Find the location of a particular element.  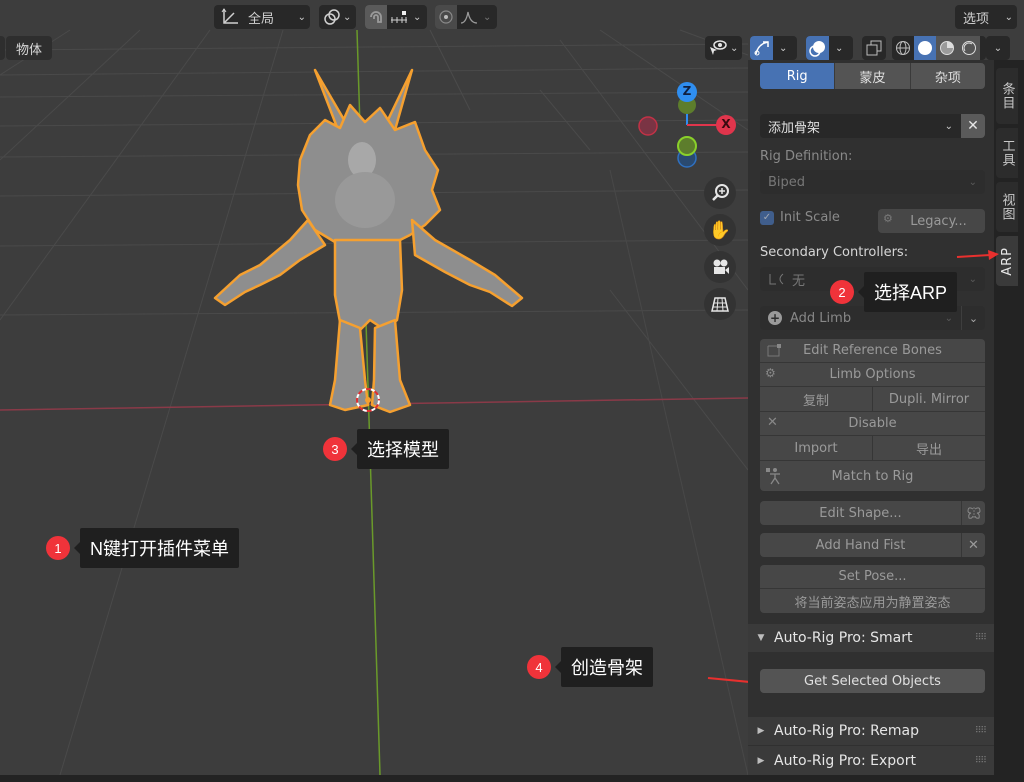

solid-sphere-icon is located at coordinates (925, 48).